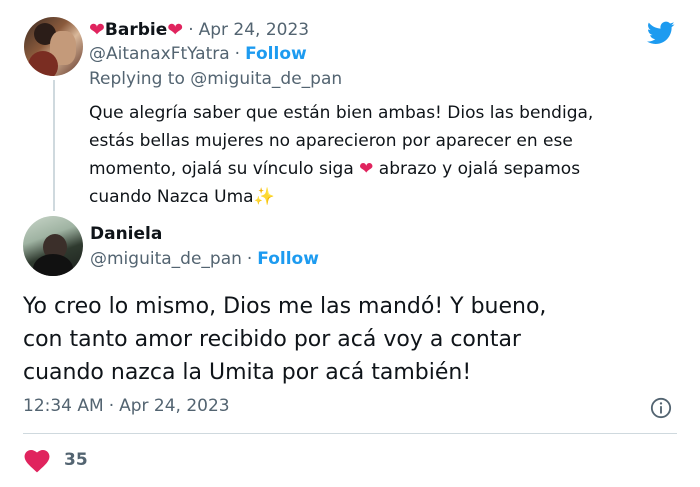 This screenshot has width=700, height=487. Describe the element at coordinates (166, 259) in the screenshot. I see `handle-miguita-de-pan: @miguita_de_pan` at that location.